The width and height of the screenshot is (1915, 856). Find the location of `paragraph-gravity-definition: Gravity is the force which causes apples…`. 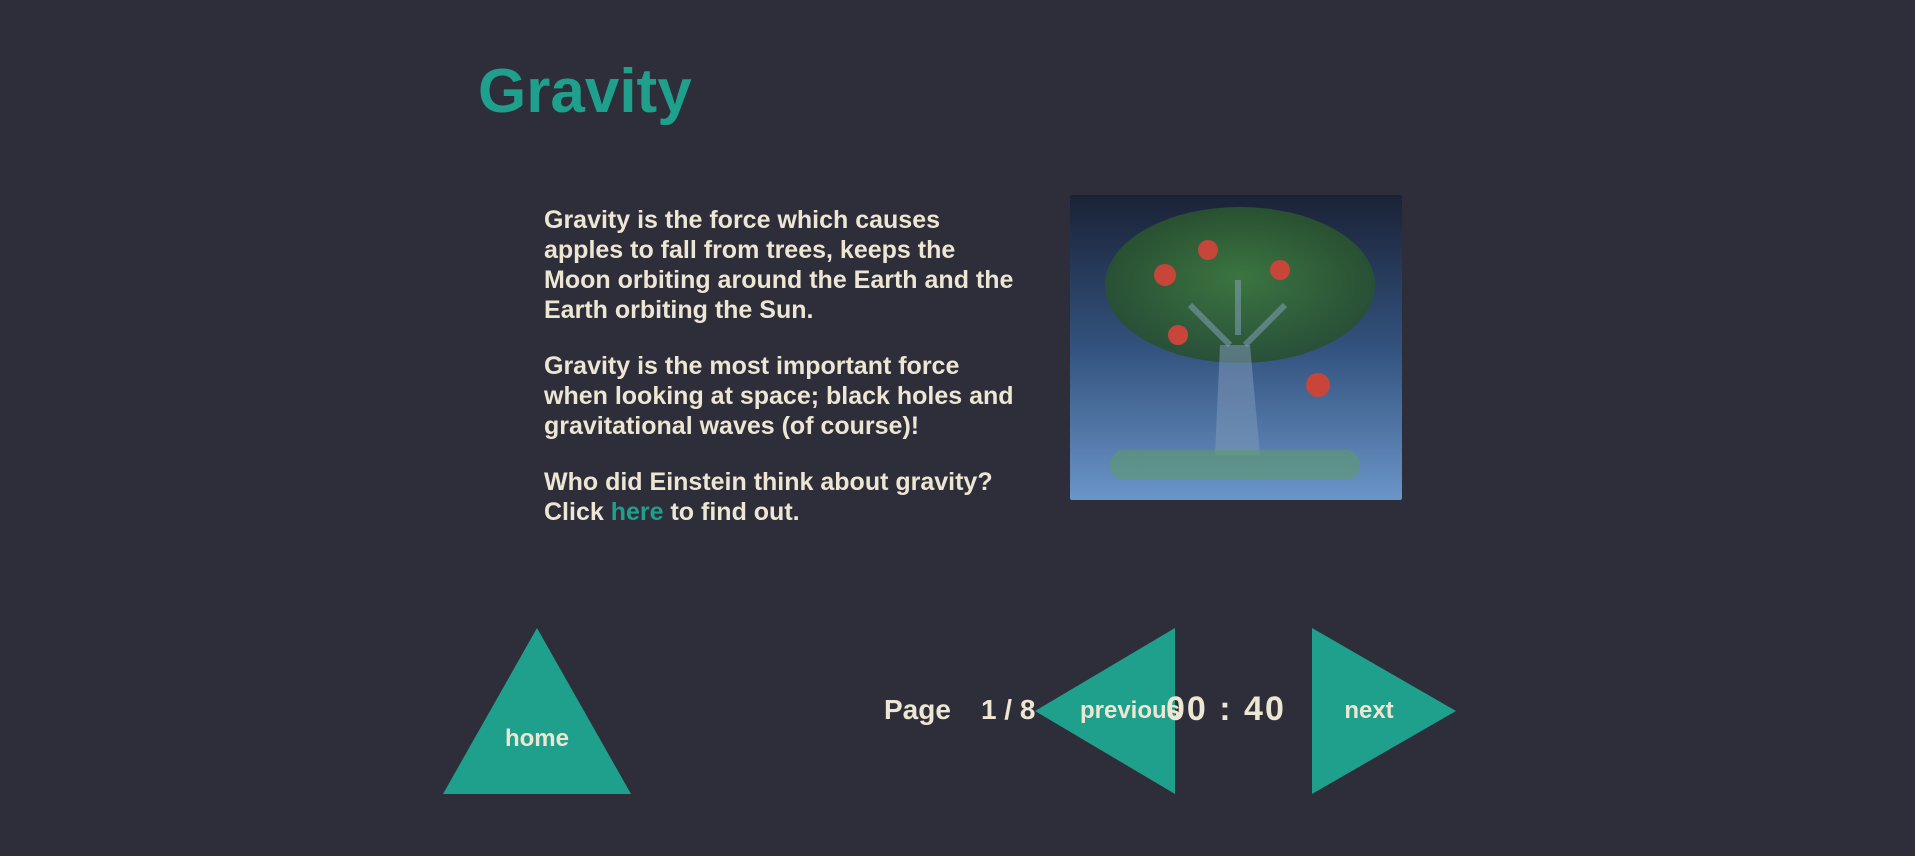

paragraph-gravity-definition: Gravity is the force which causes apples… is located at coordinates (779, 265).